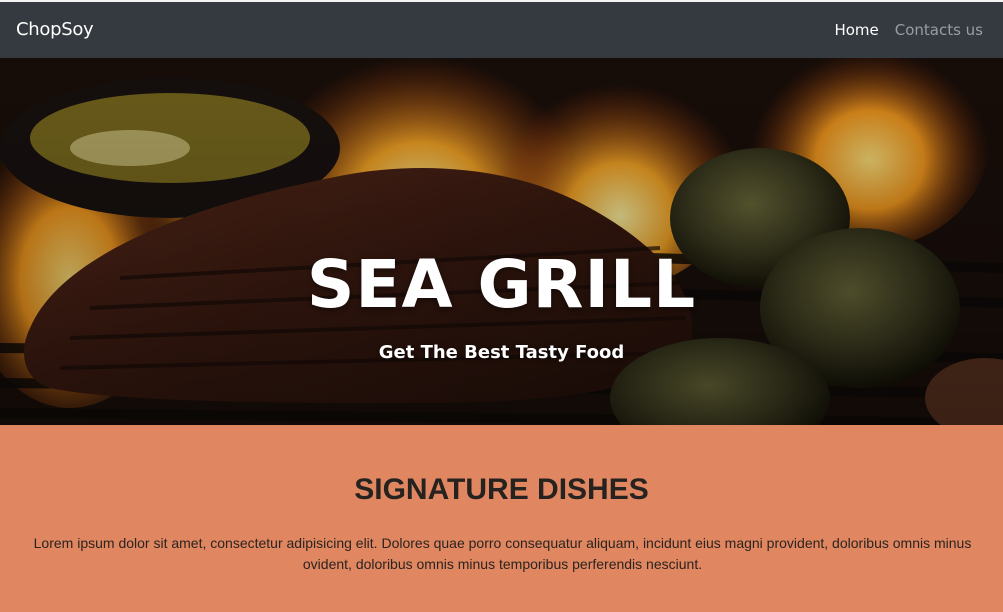 The height and width of the screenshot is (612, 1003). What do you see at coordinates (501, 489) in the screenshot?
I see `section-title: SIGNATURE DISHES` at bounding box center [501, 489].